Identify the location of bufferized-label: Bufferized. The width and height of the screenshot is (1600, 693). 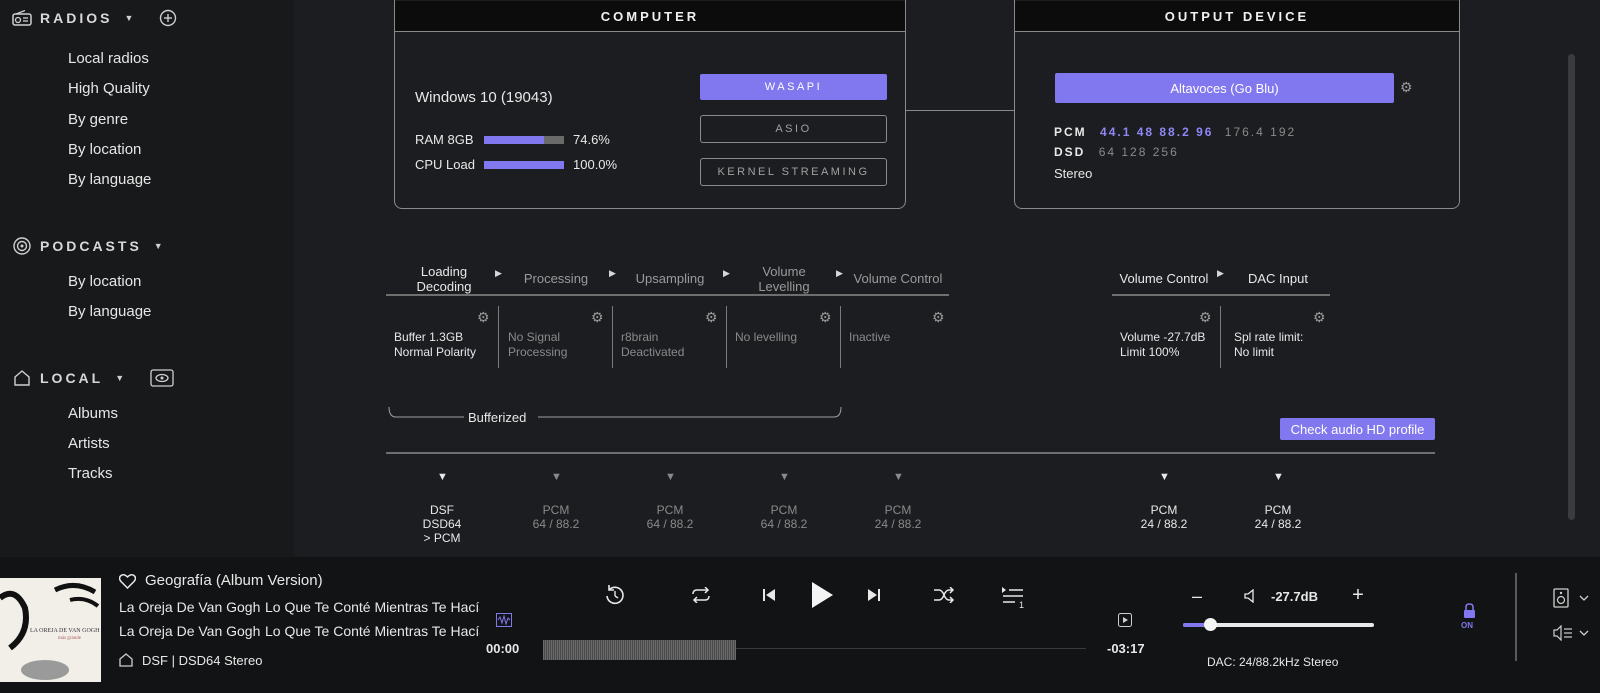
(497, 417).